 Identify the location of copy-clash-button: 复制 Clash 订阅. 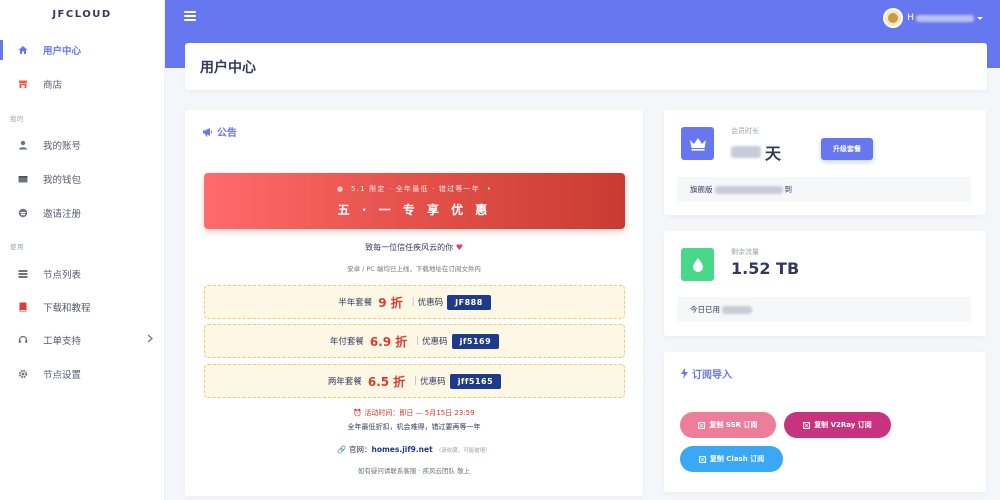
(731, 459).